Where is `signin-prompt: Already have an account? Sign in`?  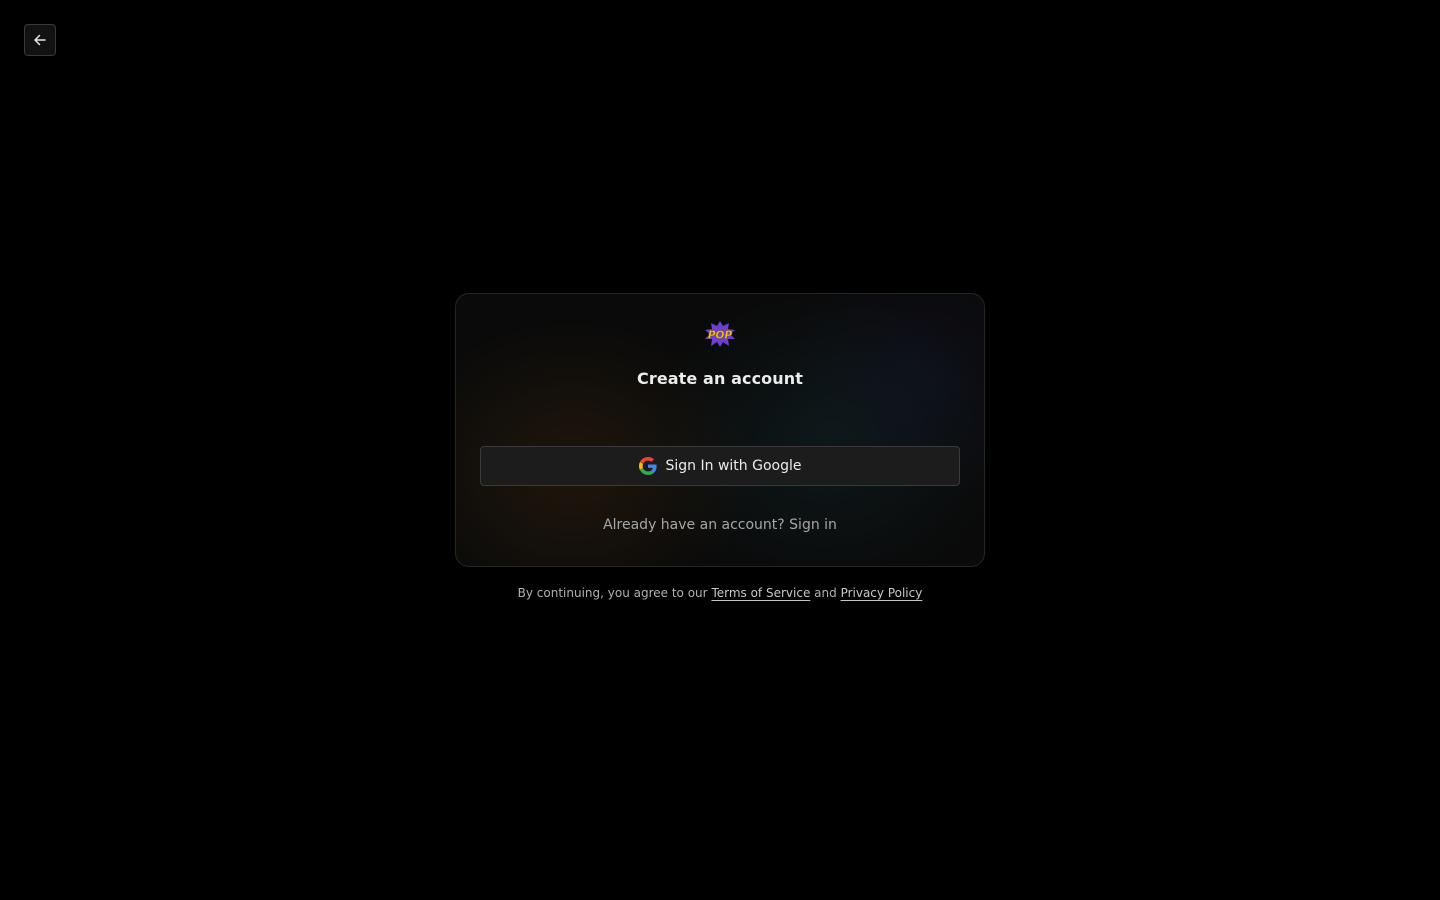
signin-prompt: Already have an account? Sign in is located at coordinates (720, 525).